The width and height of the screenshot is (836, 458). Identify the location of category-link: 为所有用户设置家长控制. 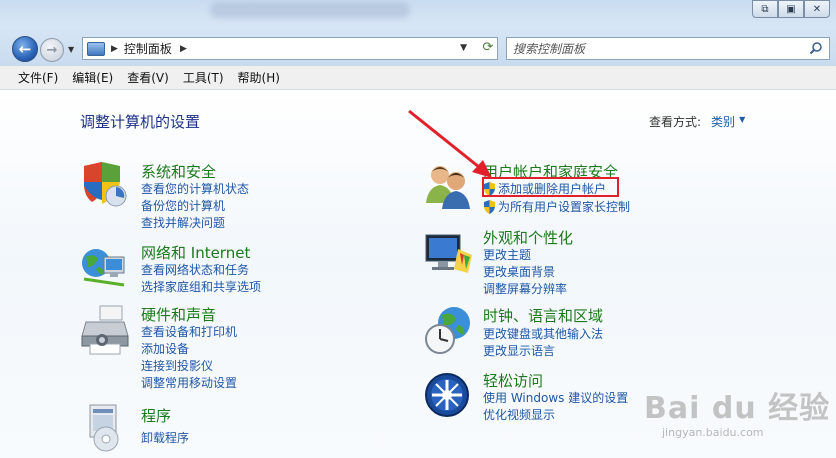
(556, 206).